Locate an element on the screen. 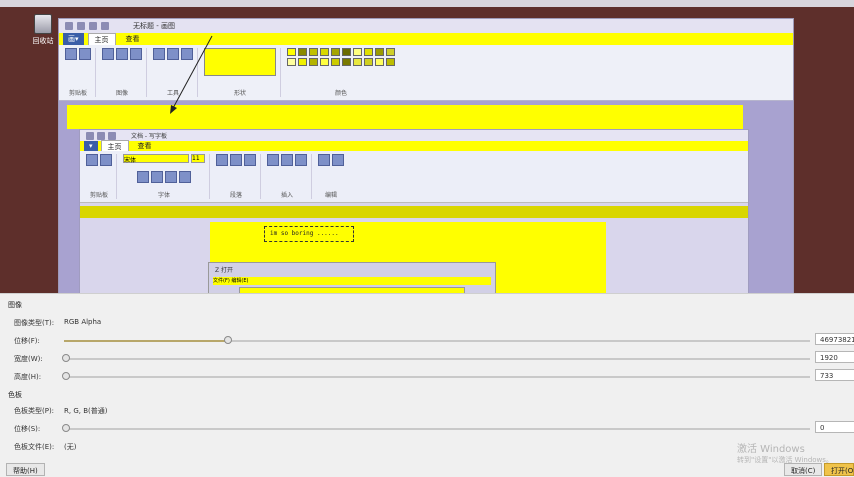  width-slider-handle is located at coordinates (66, 358).